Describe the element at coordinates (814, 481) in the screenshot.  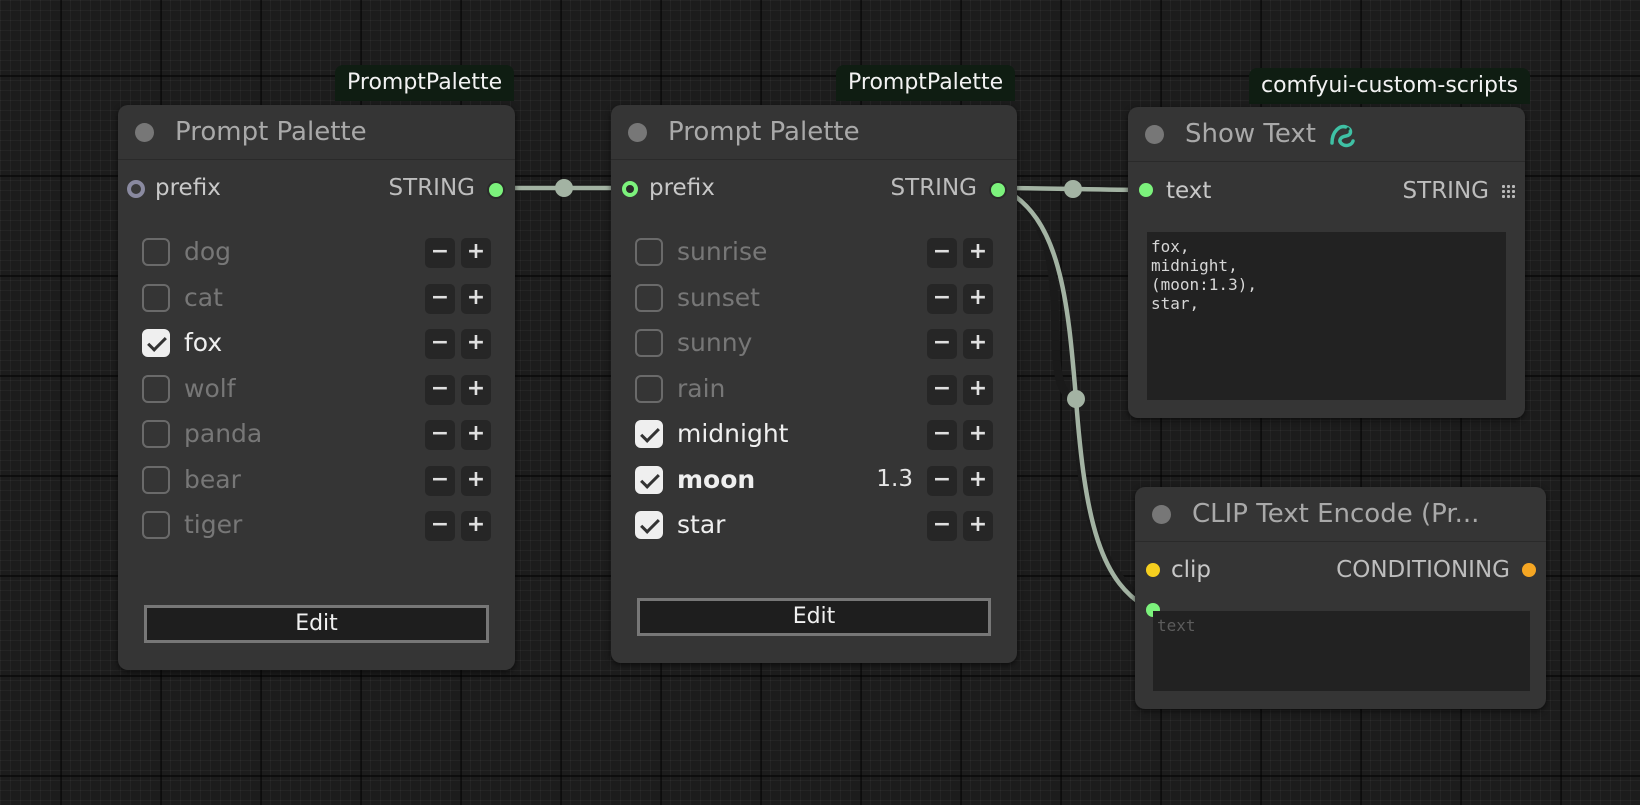
I see `palette-item: moon 1.3− +` at that location.